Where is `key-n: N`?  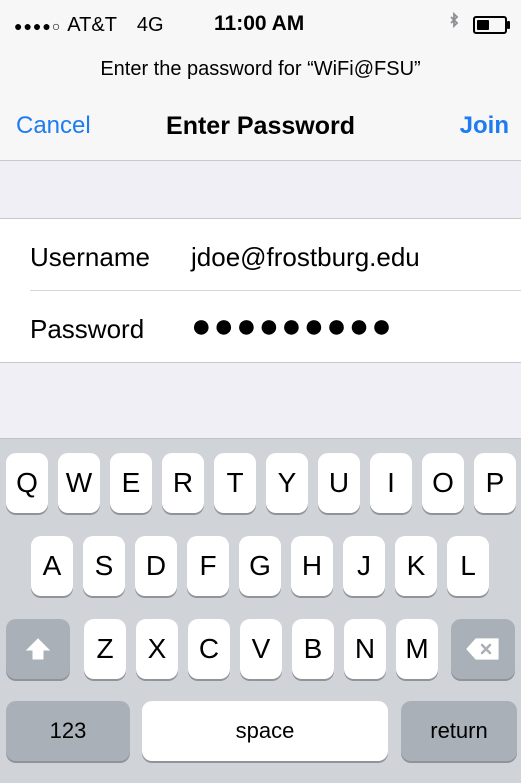
key-n: N is located at coordinates (365, 649).